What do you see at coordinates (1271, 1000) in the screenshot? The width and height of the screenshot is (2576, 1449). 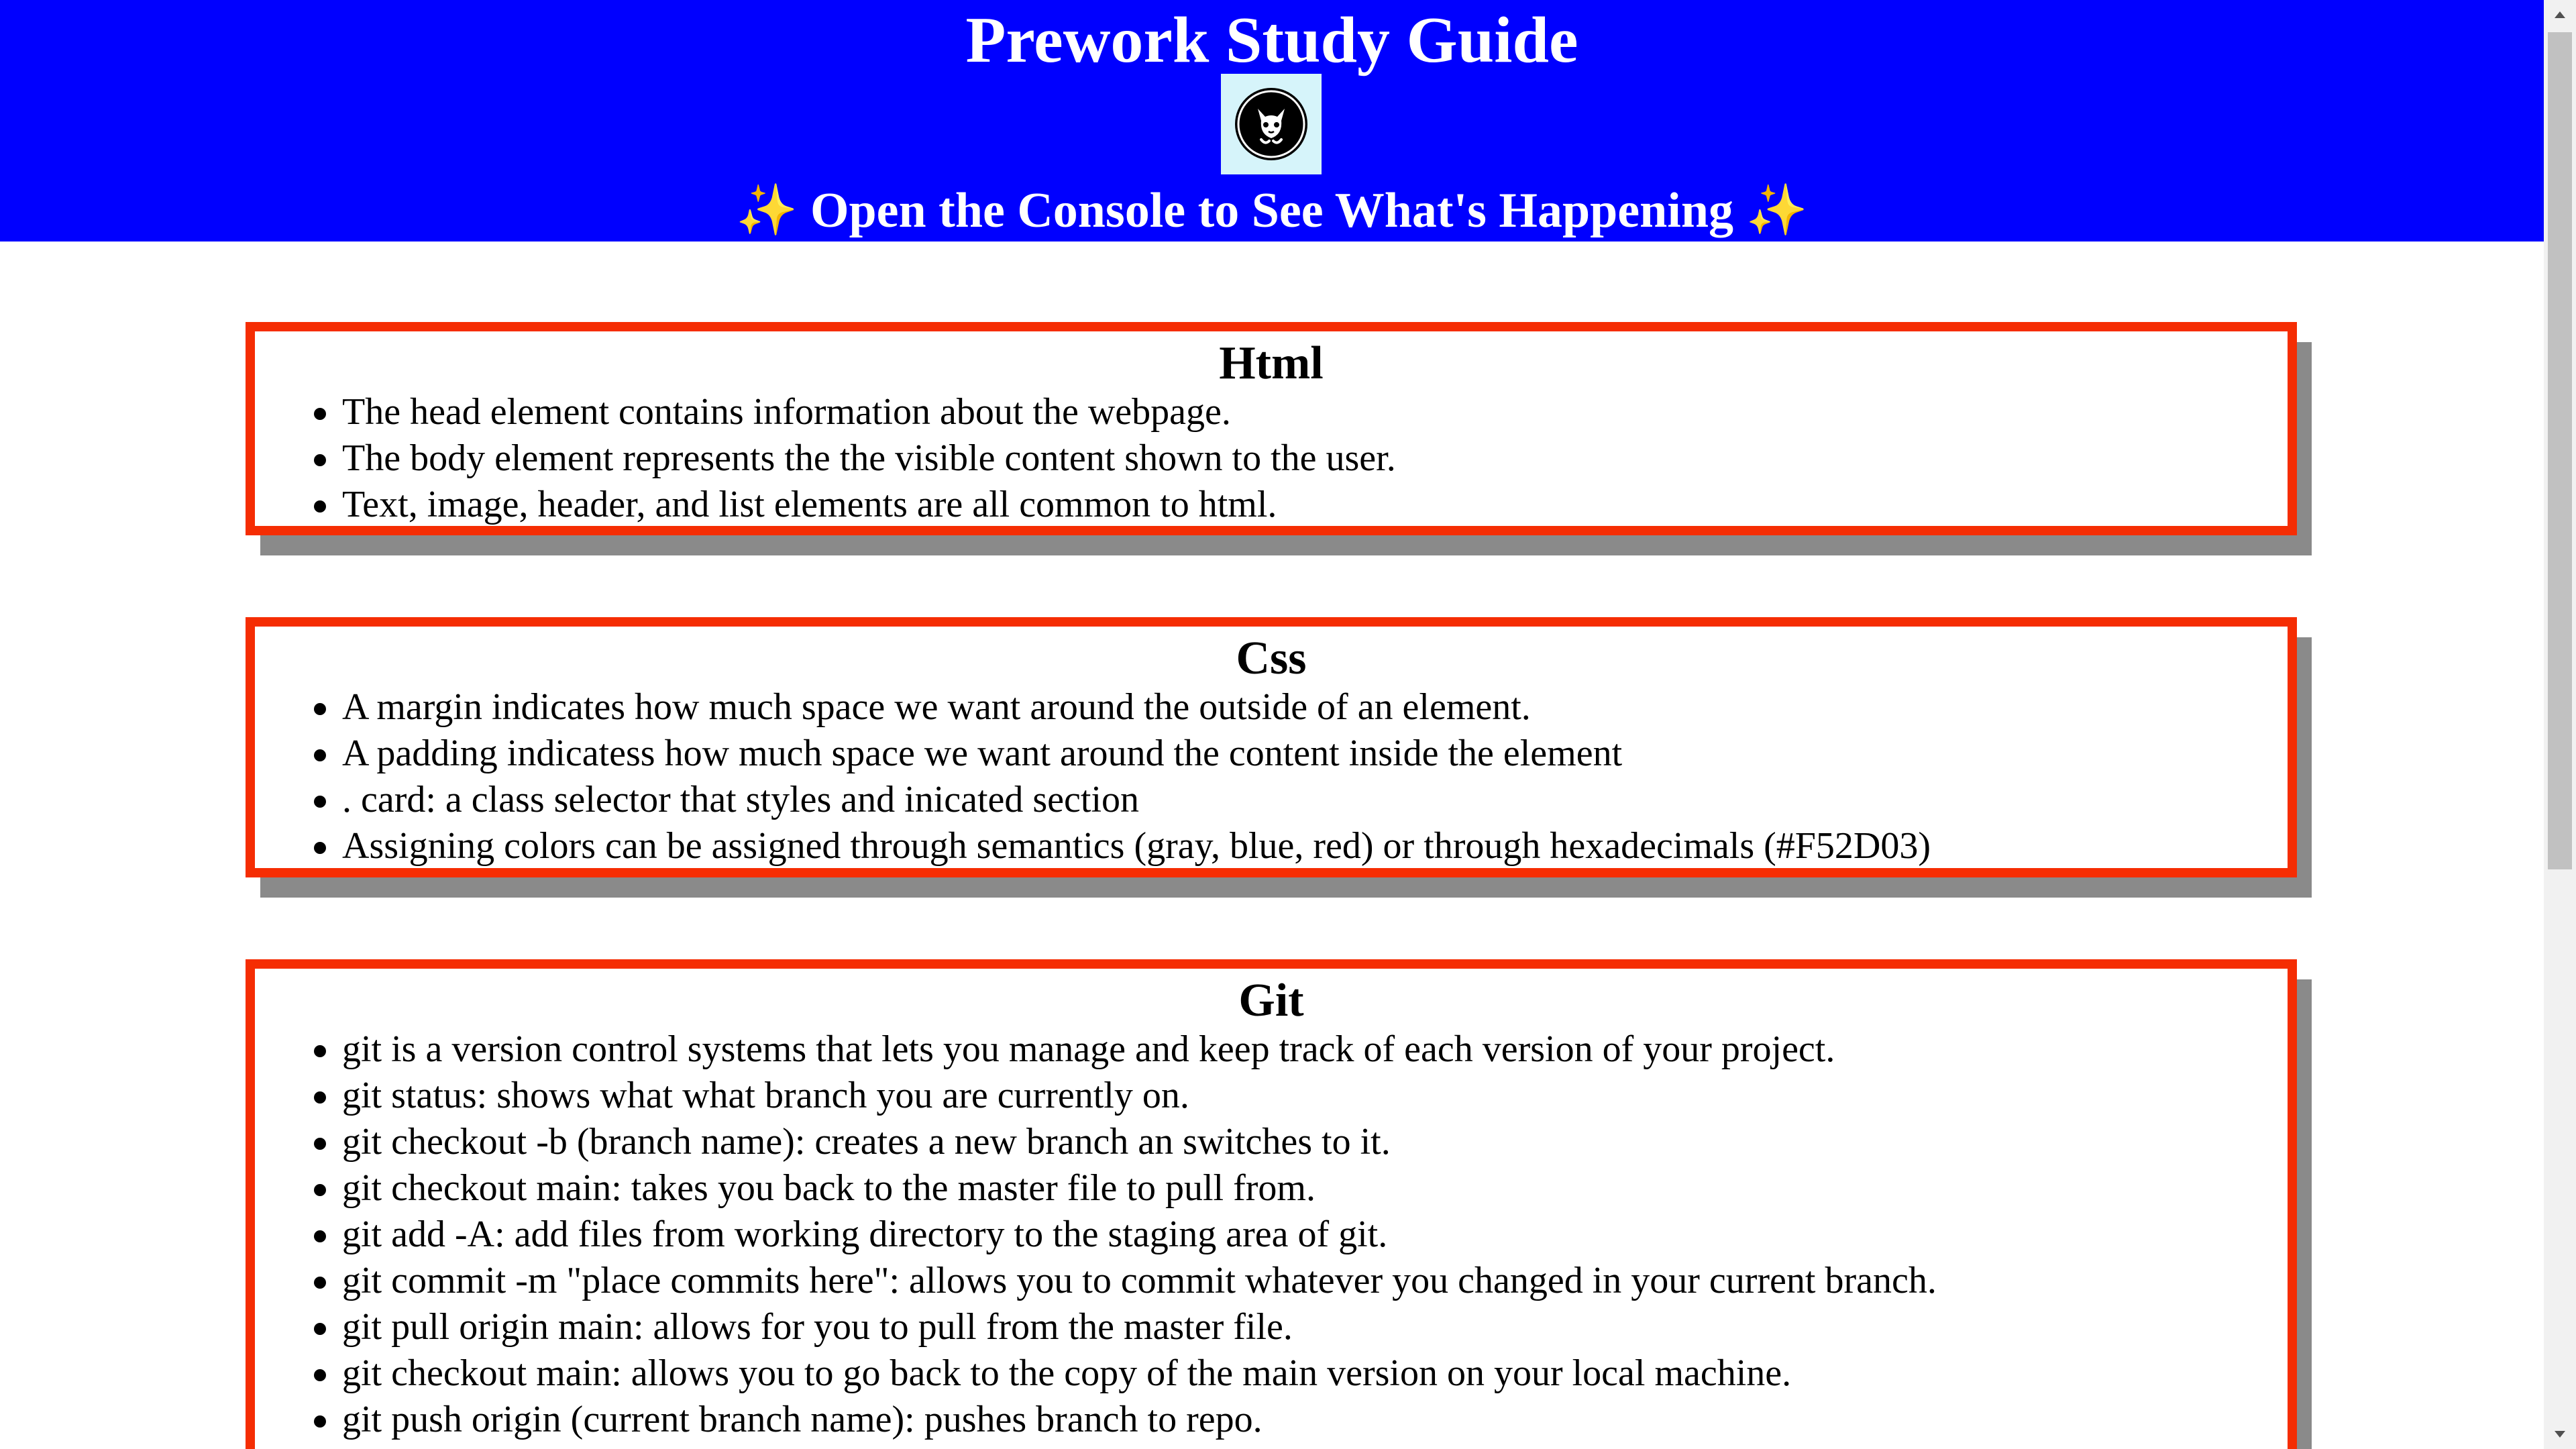 I see `card-heading: Git` at bounding box center [1271, 1000].